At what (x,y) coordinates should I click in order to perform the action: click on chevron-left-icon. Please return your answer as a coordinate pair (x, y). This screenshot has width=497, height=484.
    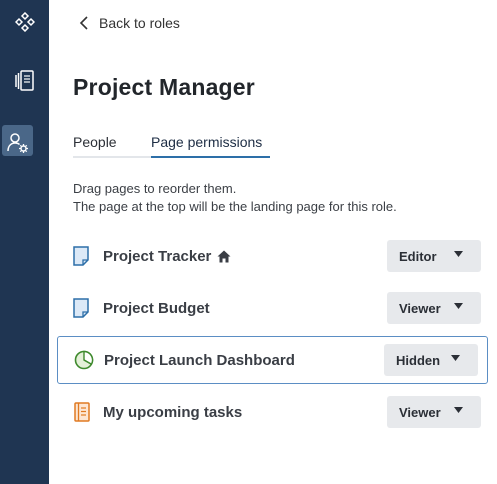
    Looking at the image, I should click on (83, 23).